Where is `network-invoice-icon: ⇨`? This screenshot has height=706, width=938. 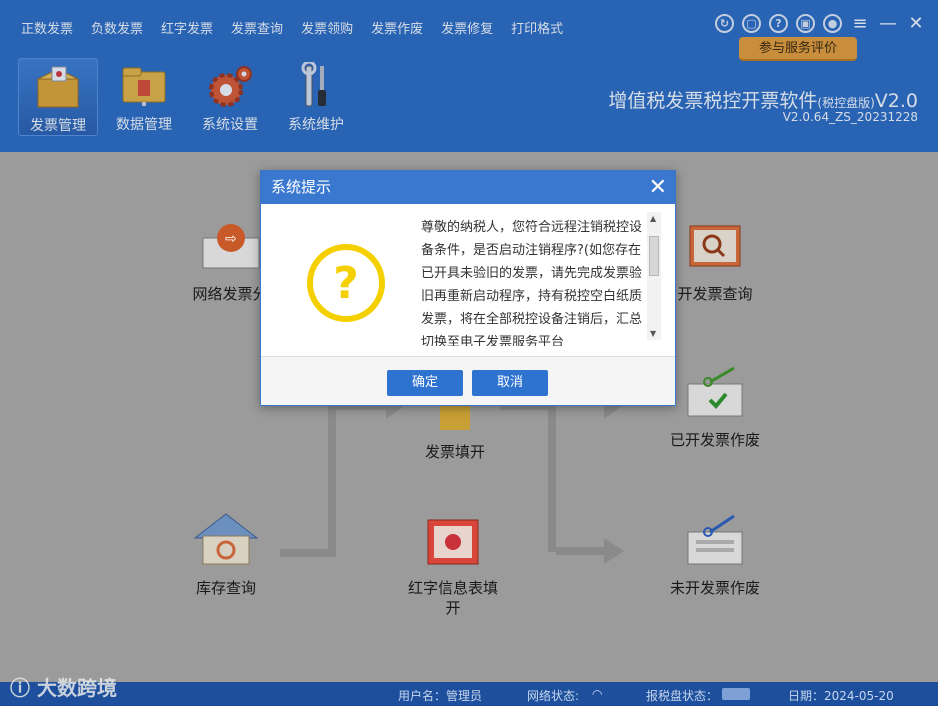 network-invoice-icon: ⇨ is located at coordinates (230, 246).